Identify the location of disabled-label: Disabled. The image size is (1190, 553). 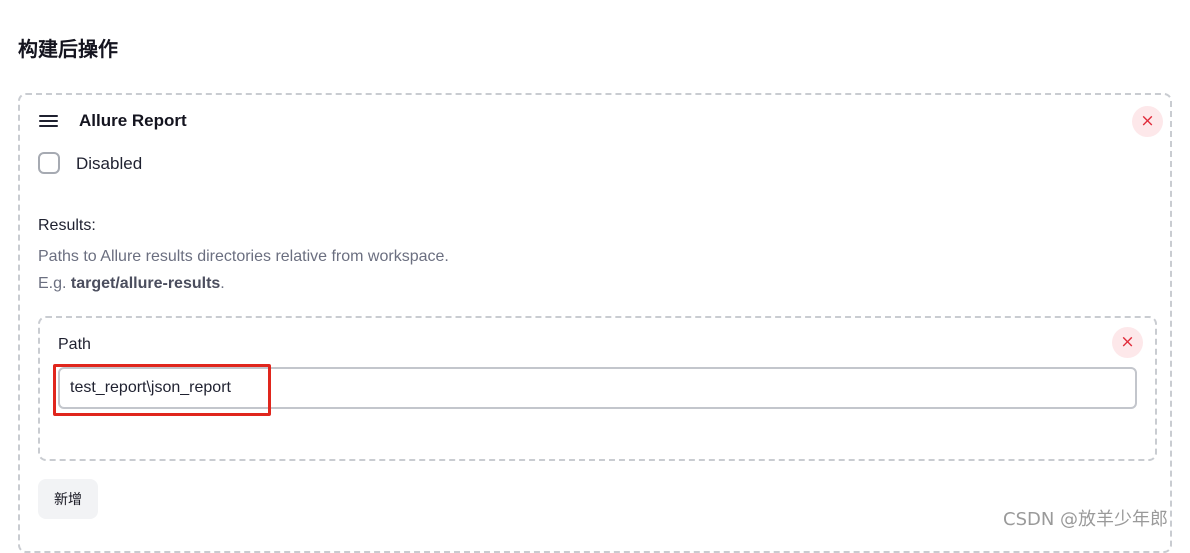
(109, 164).